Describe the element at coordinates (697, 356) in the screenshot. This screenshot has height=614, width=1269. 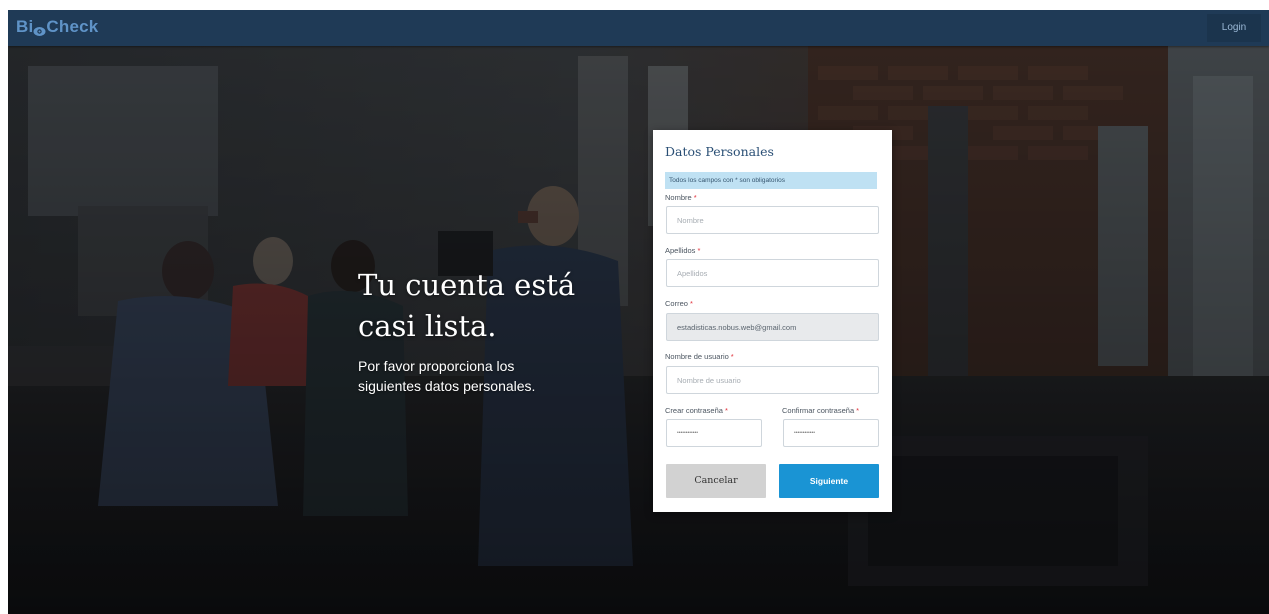
I see `usuario-label-text: Nombre de usuario` at that location.